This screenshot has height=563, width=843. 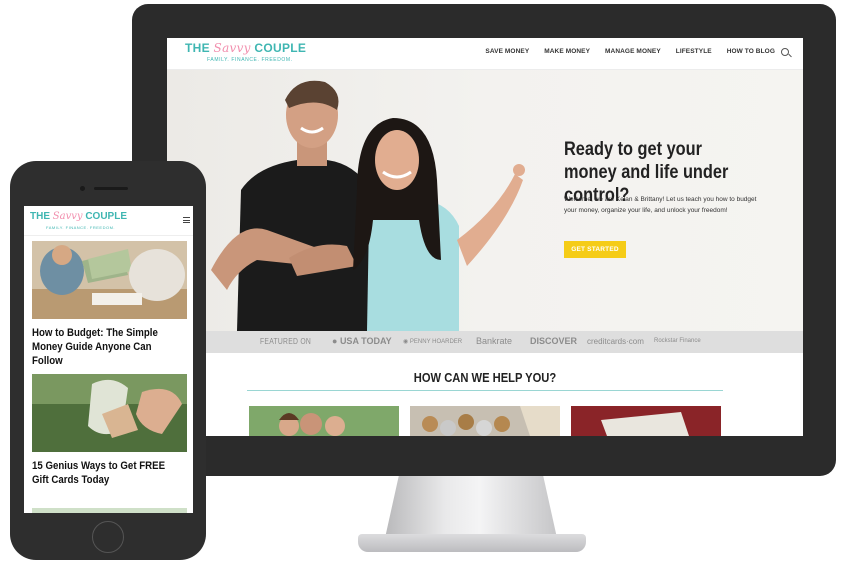 What do you see at coordinates (471, 507) in the screenshot?
I see `monitor-stand-neck` at bounding box center [471, 507].